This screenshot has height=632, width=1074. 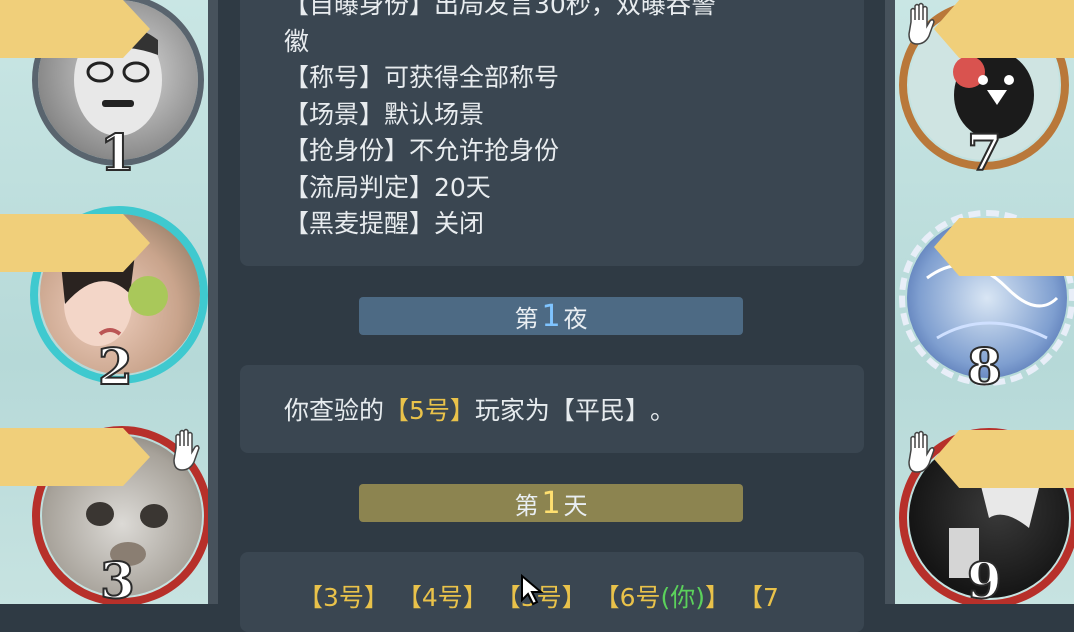 What do you see at coordinates (442, 597) in the screenshot?
I see `speaker-4: 【4号】` at bounding box center [442, 597].